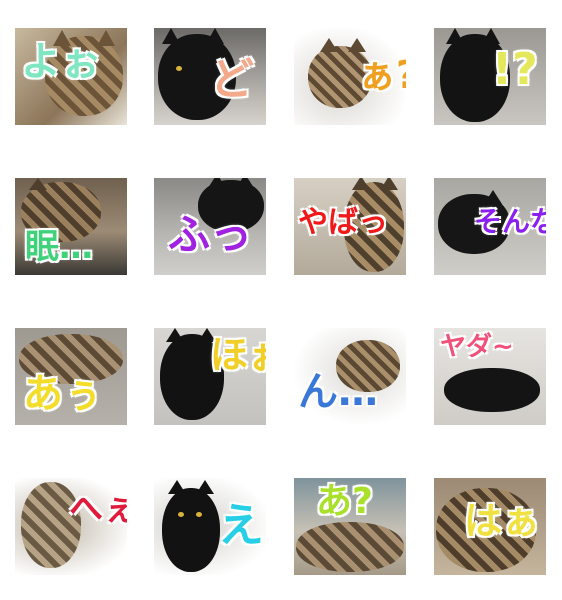  What do you see at coordinates (63, 394) in the screenshot?
I see `sticker-caption: あぅ` at bounding box center [63, 394].